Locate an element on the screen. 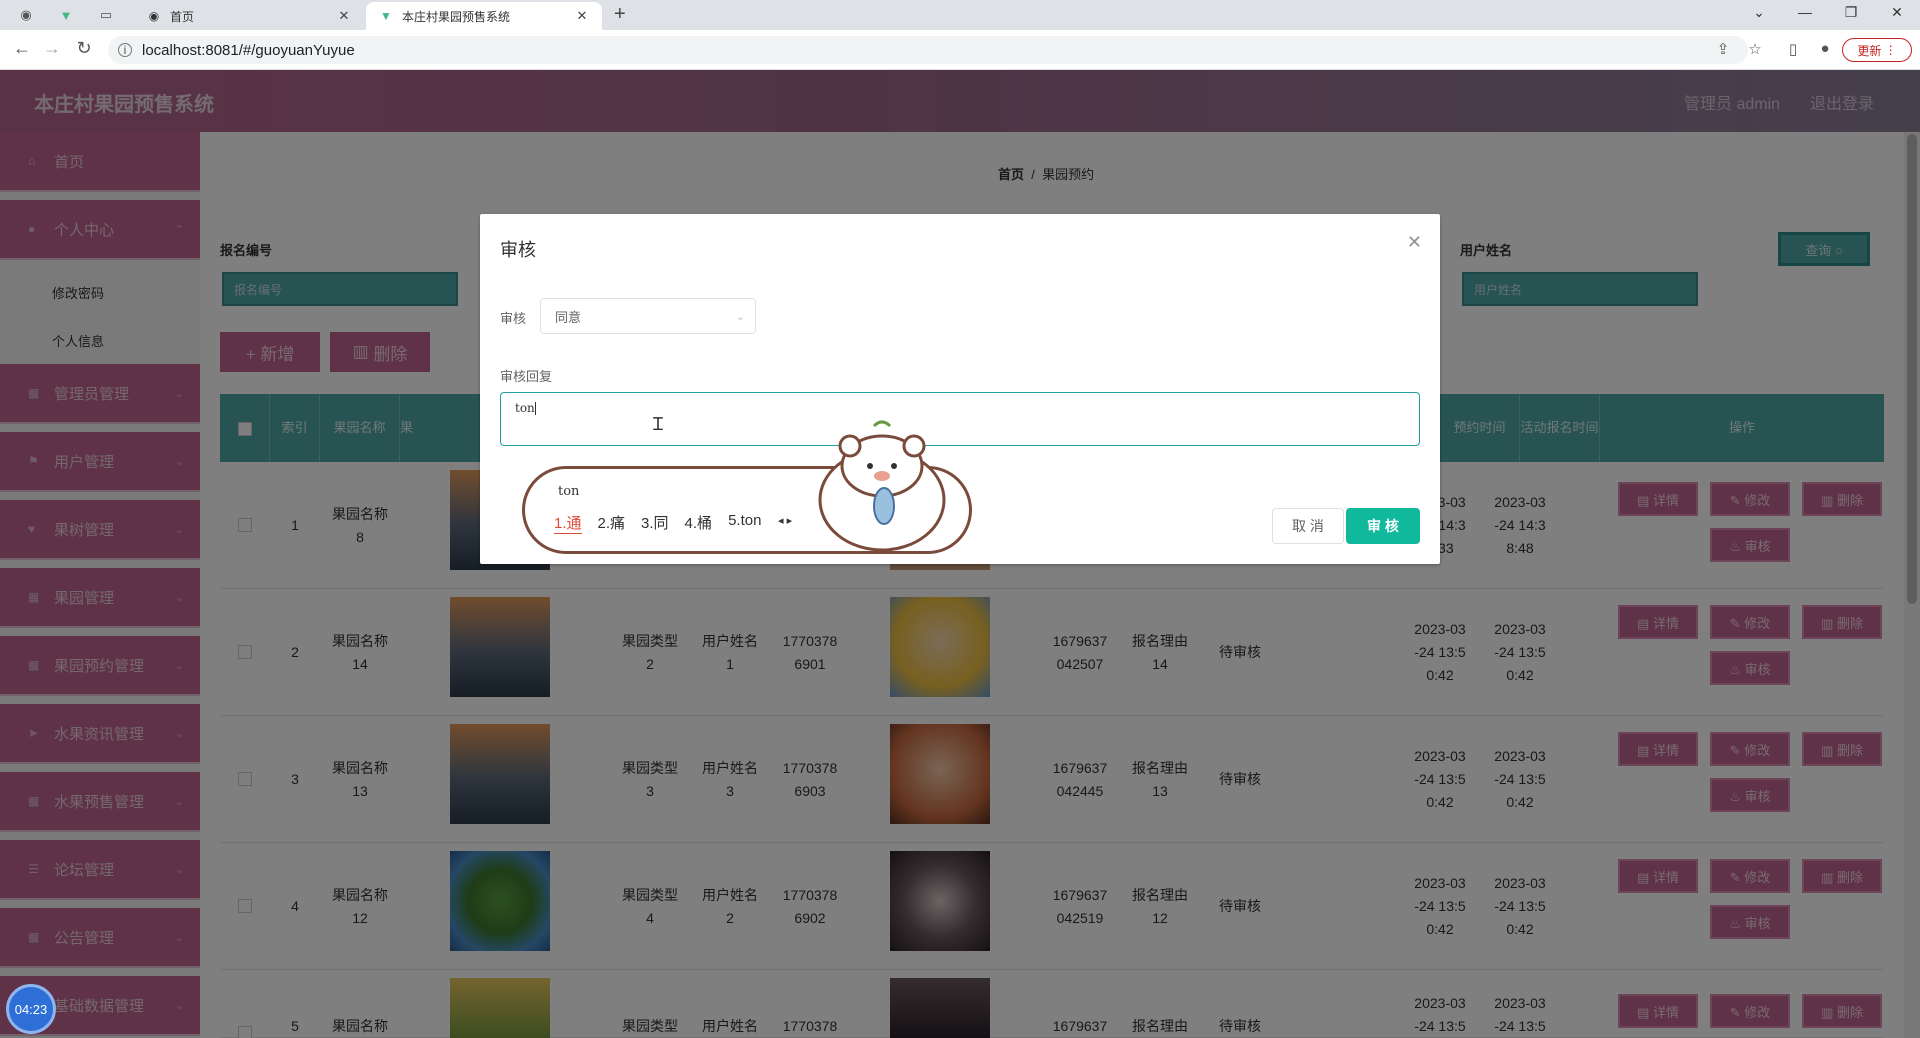 Image resolution: width=1920 pixels, height=1038 pixels. restore-icon: ❐ is located at coordinates (1851, 12).